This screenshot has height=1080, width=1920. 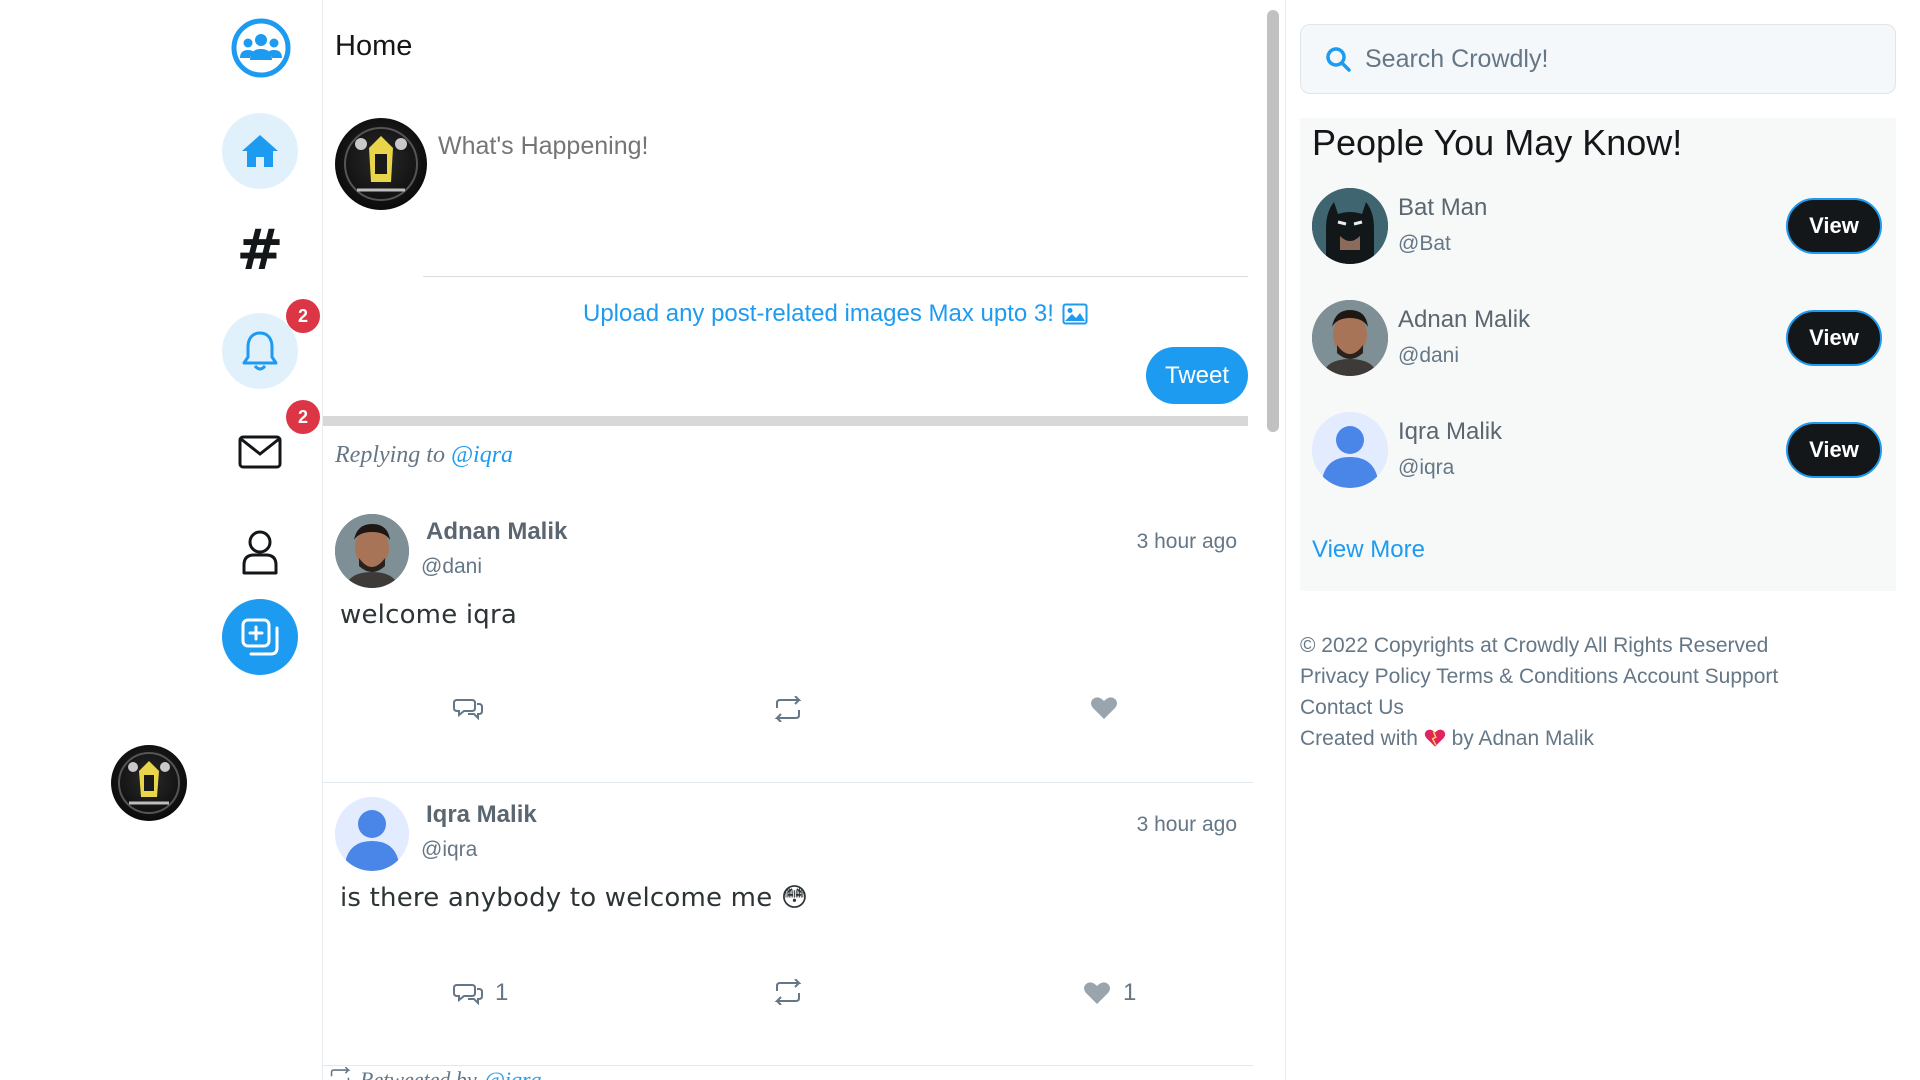 I want to click on person-name: Bat Man, so click(x=1442, y=208).